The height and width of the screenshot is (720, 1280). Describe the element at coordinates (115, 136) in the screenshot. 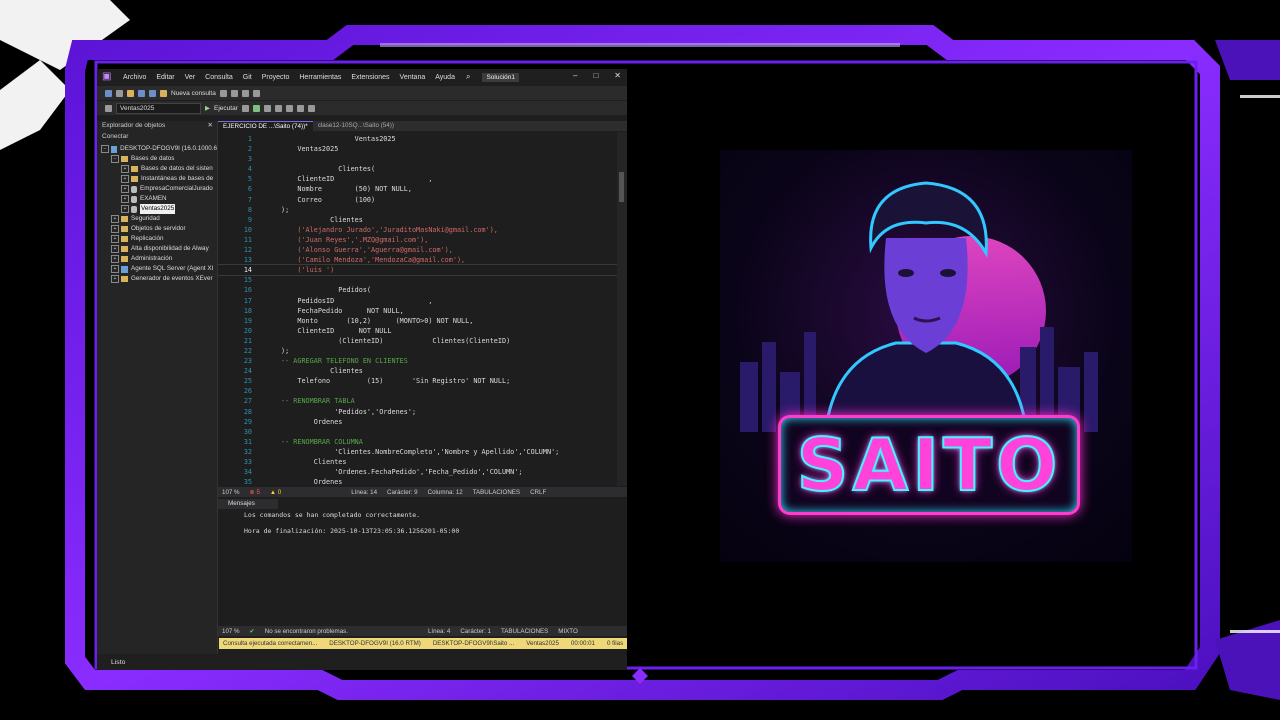

I see `connect-button: Conectar` at that location.